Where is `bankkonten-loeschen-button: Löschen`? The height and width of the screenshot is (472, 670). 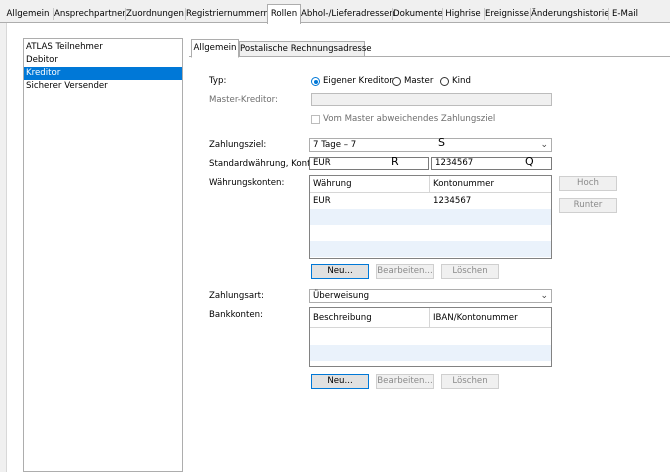
bankkonten-loeschen-button: Löschen is located at coordinates (470, 381).